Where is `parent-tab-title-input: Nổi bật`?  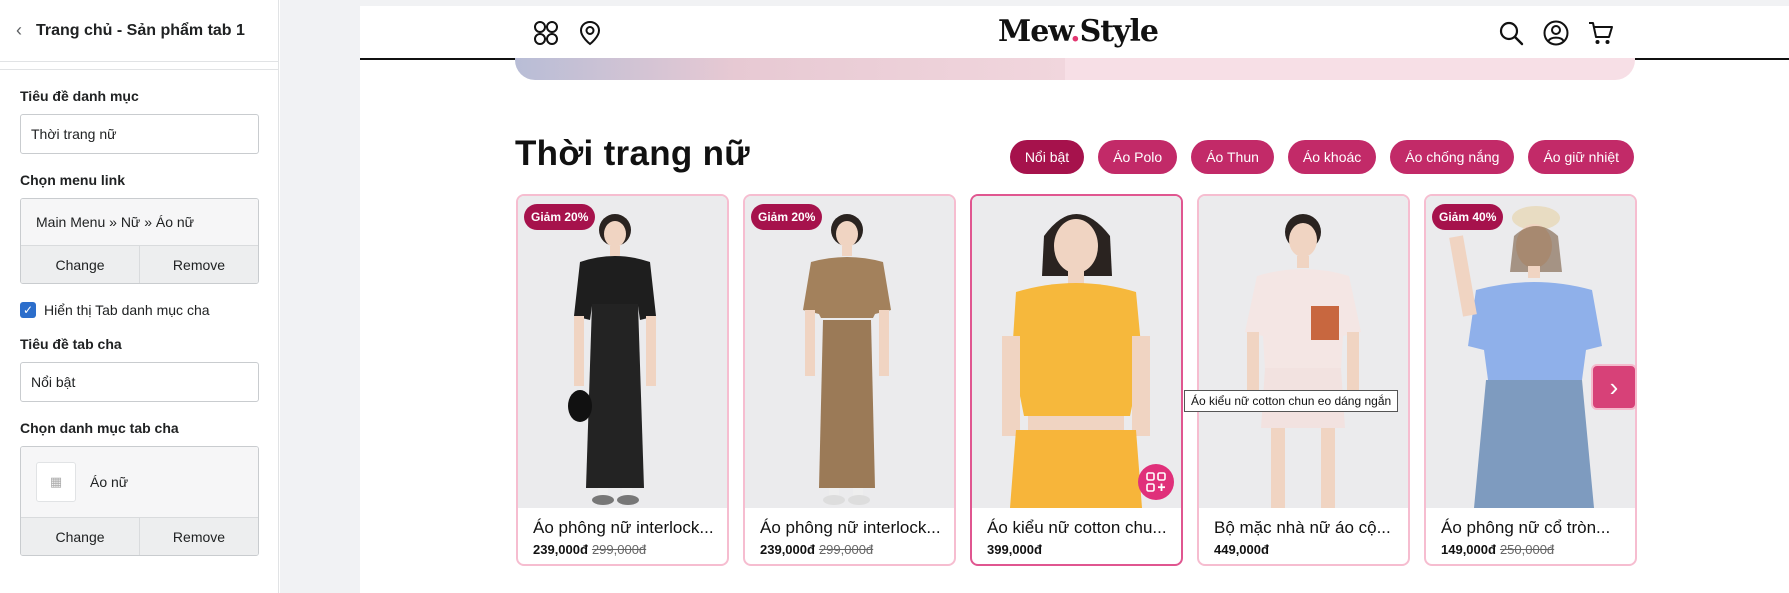 parent-tab-title-input: Nổi bật is located at coordinates (139, 382).